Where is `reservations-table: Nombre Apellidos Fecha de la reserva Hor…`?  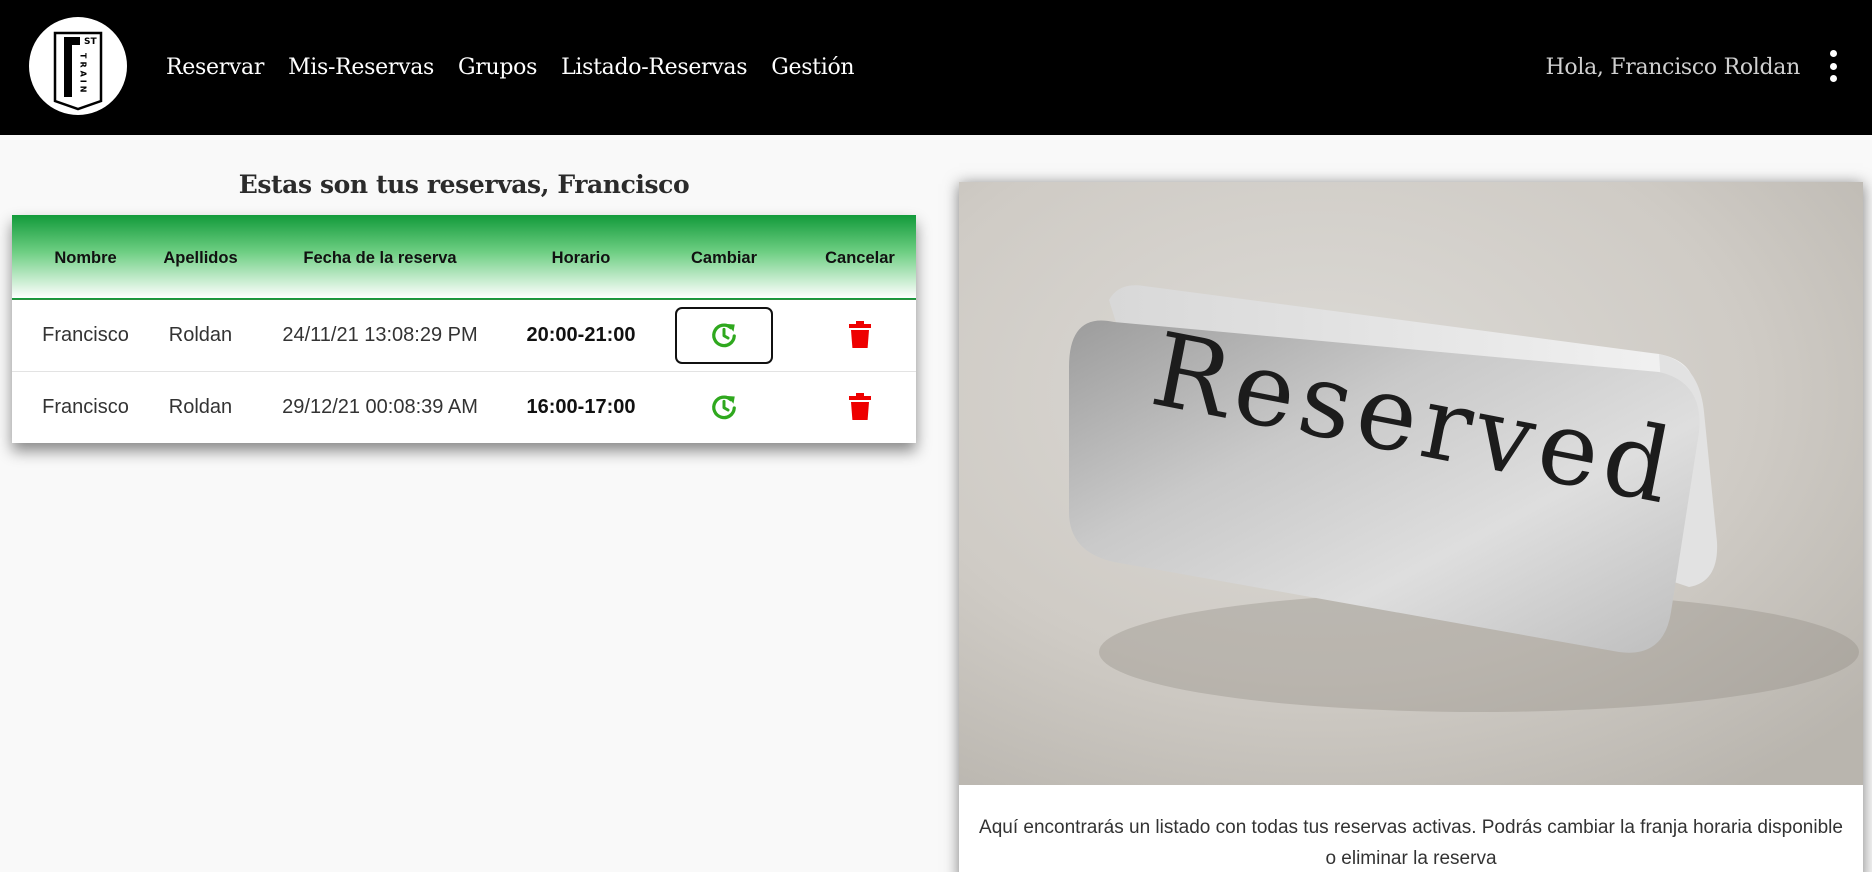 reservations-table: Nombre Apellidos Fecha de la reserva Hor… is located at coordinates (464, 329).